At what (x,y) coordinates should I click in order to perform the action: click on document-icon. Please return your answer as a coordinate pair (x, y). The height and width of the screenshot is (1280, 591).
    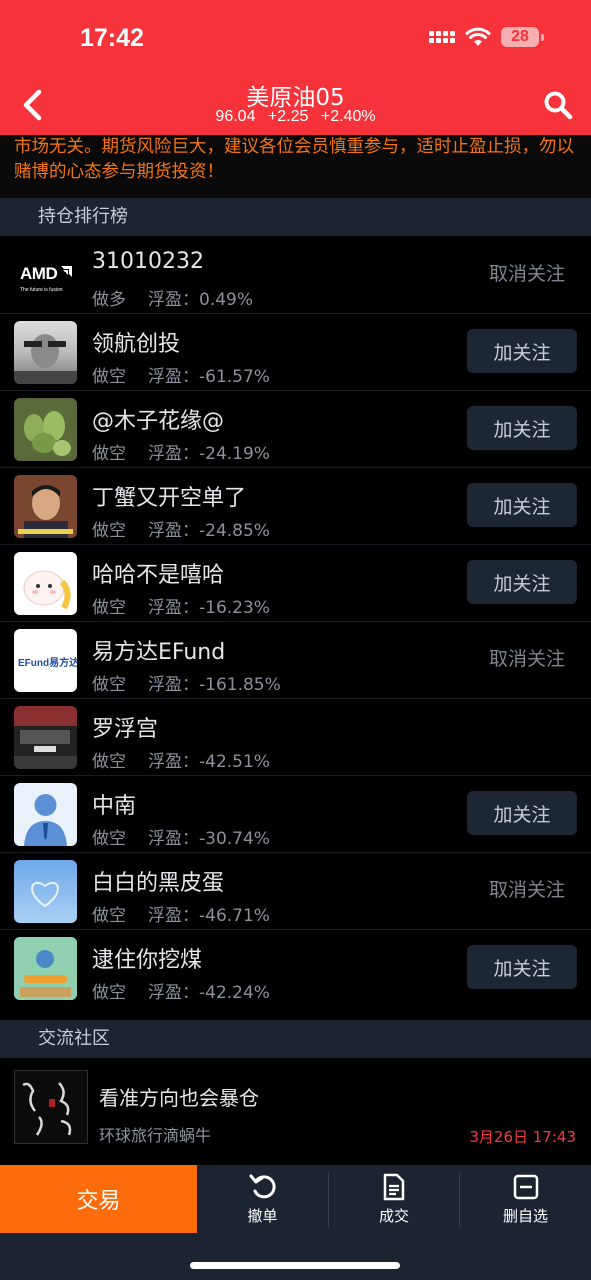
    Looking at the image, I should click on (394, 1186).